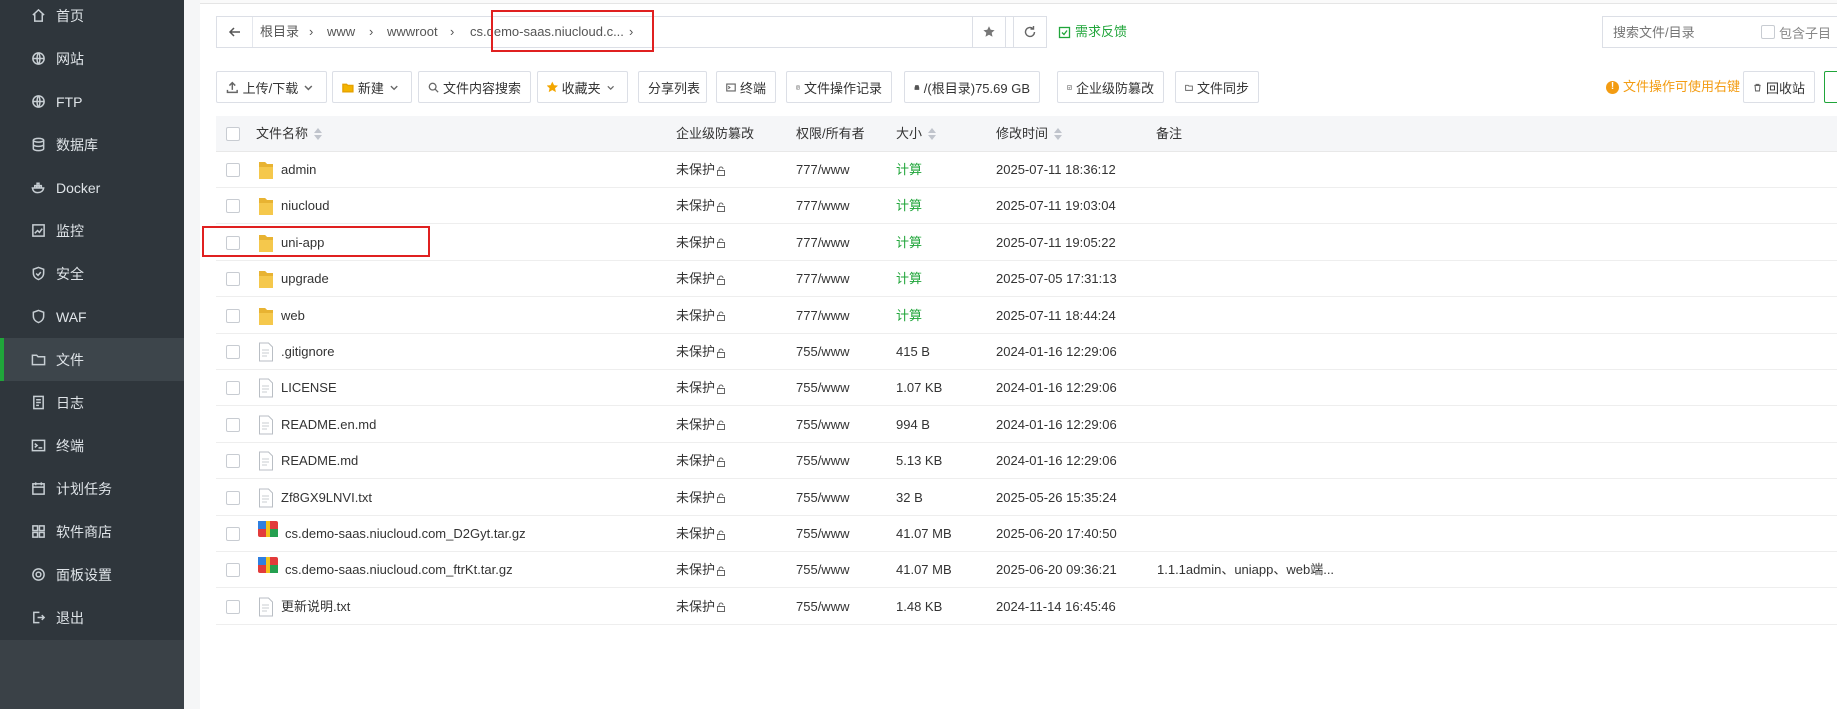  I want to click on include-subdir-option: 包含子目, so click(1796, 32).